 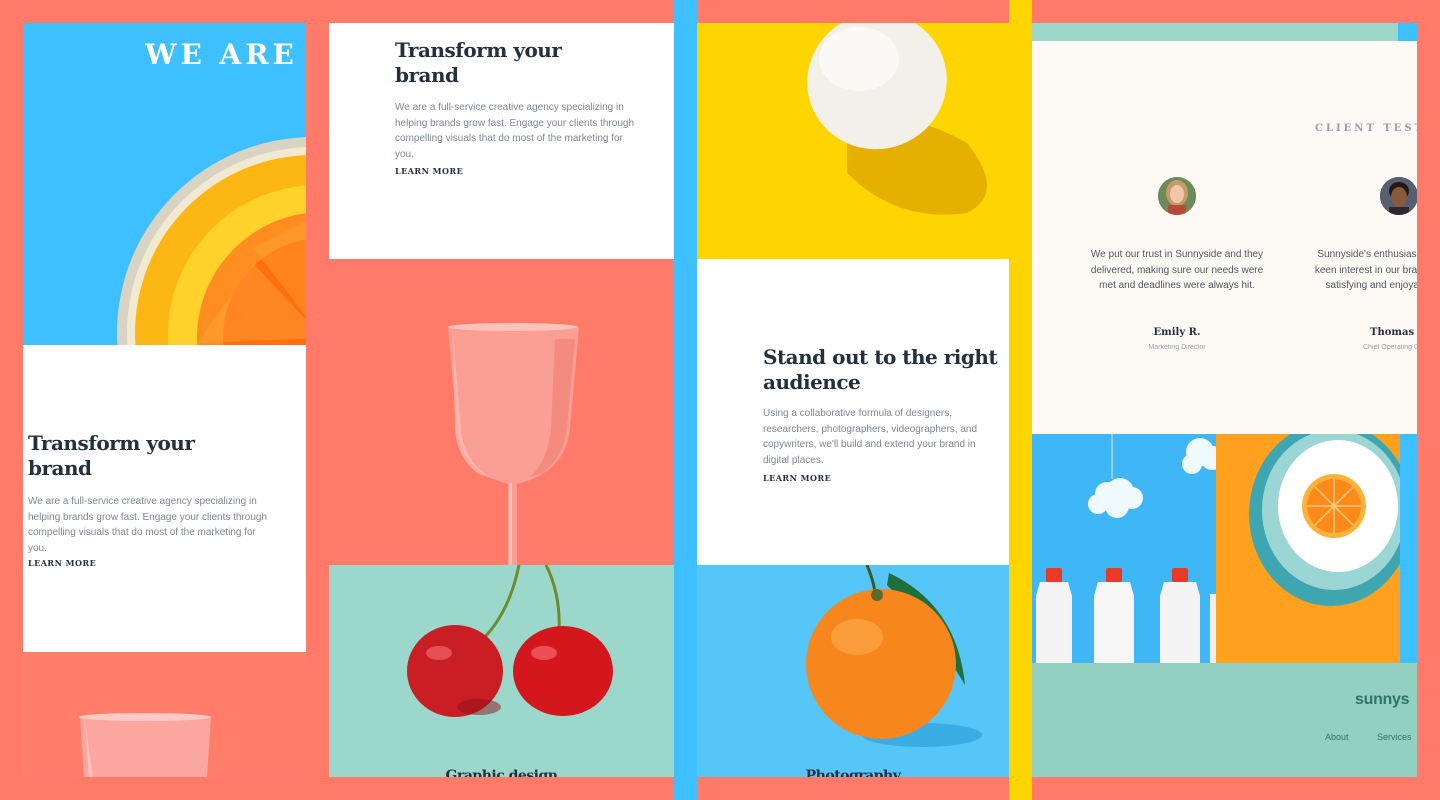 I want to click on orange-glass-image, so click(x=211, y=241).